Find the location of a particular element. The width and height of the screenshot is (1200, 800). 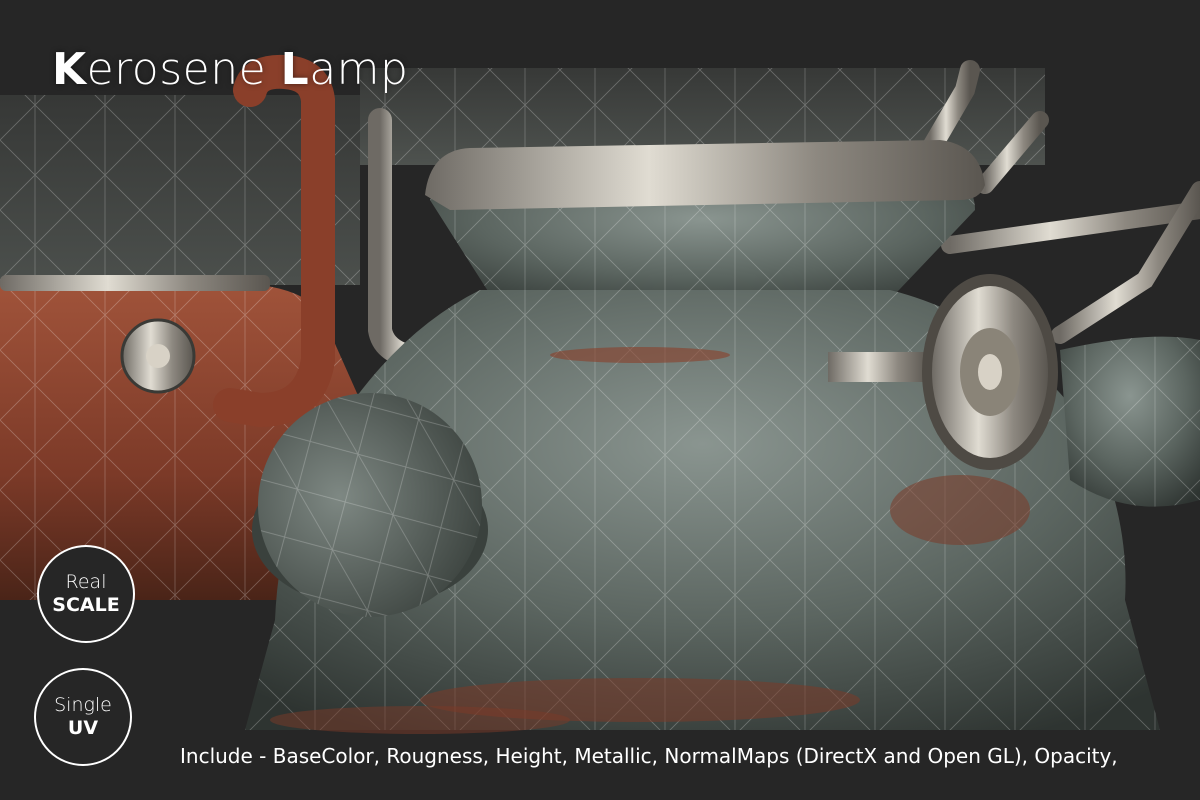

lamp-collar is located at coordinates (705, 225).